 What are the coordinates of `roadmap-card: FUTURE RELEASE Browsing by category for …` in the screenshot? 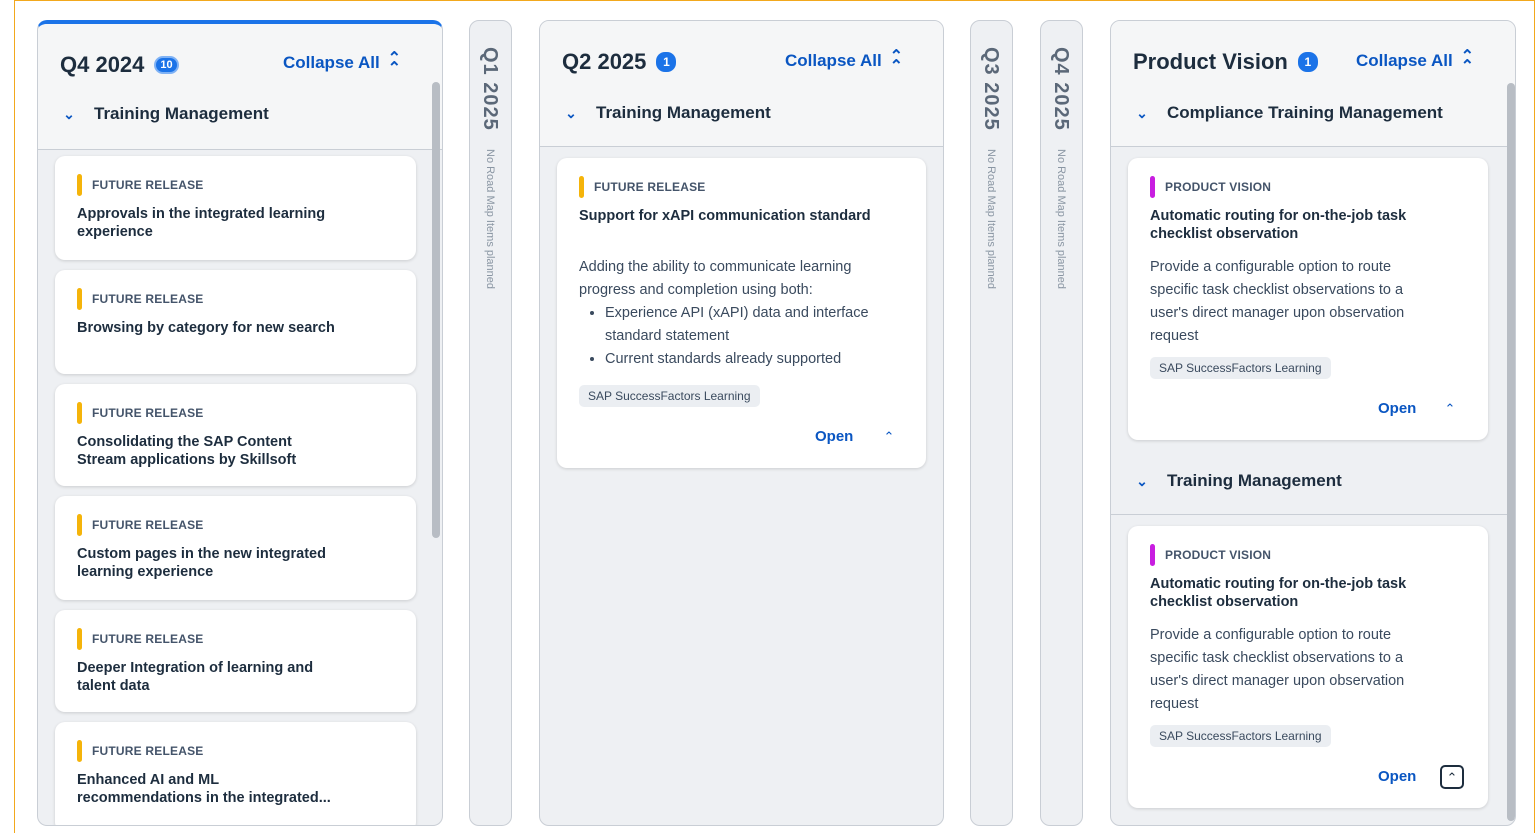 It's located at (235, 322).